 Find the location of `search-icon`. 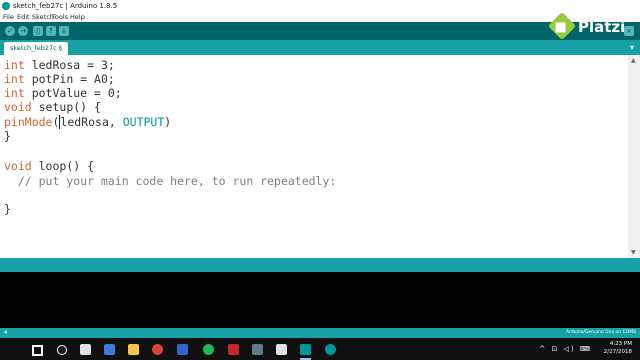

search-icon is located at coordinates (62, 350).